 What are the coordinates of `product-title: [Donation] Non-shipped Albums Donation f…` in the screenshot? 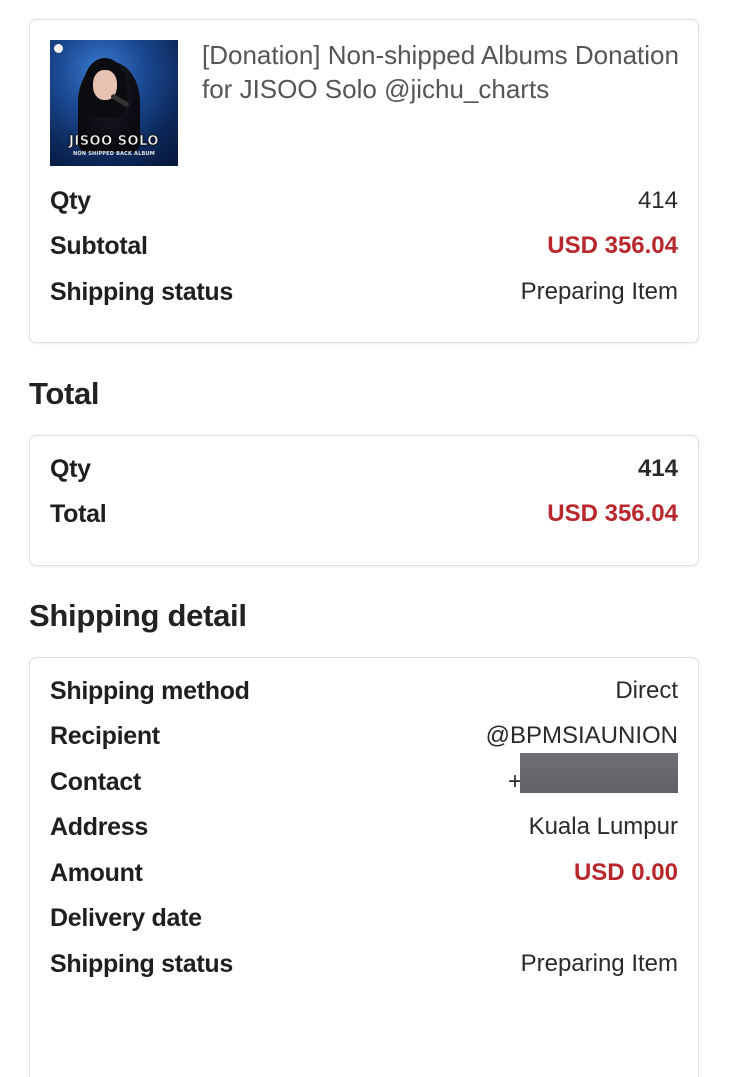 It's located at (442, 72).